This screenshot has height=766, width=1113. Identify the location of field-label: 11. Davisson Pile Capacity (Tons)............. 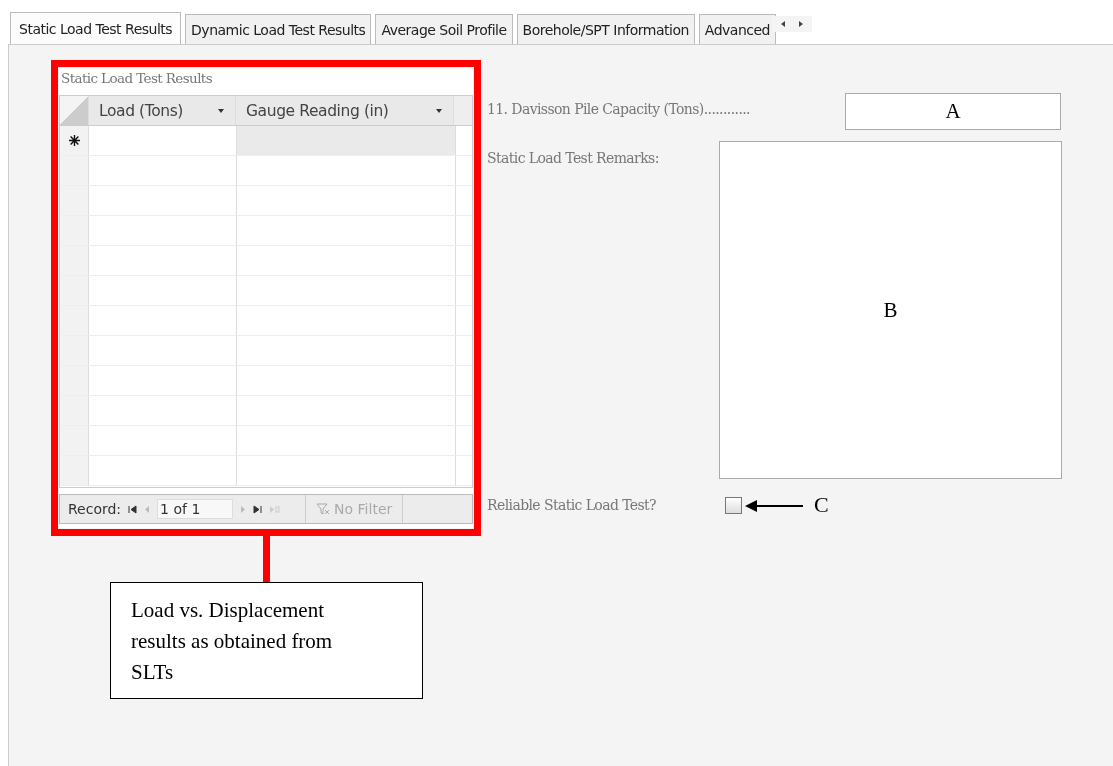
(618, 109).